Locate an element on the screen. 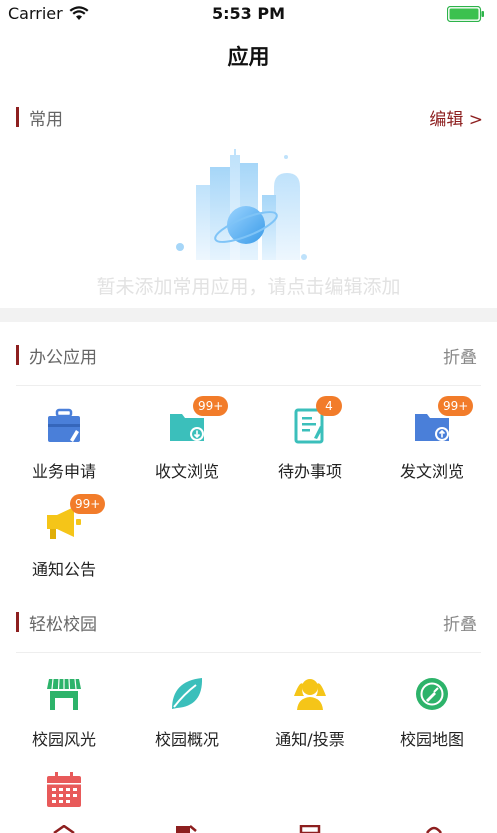 The width and height of the screenshot is (497, 833). app-tile-sent-docs: 99+ 发文浏览 is located at coordinates (432, 439).